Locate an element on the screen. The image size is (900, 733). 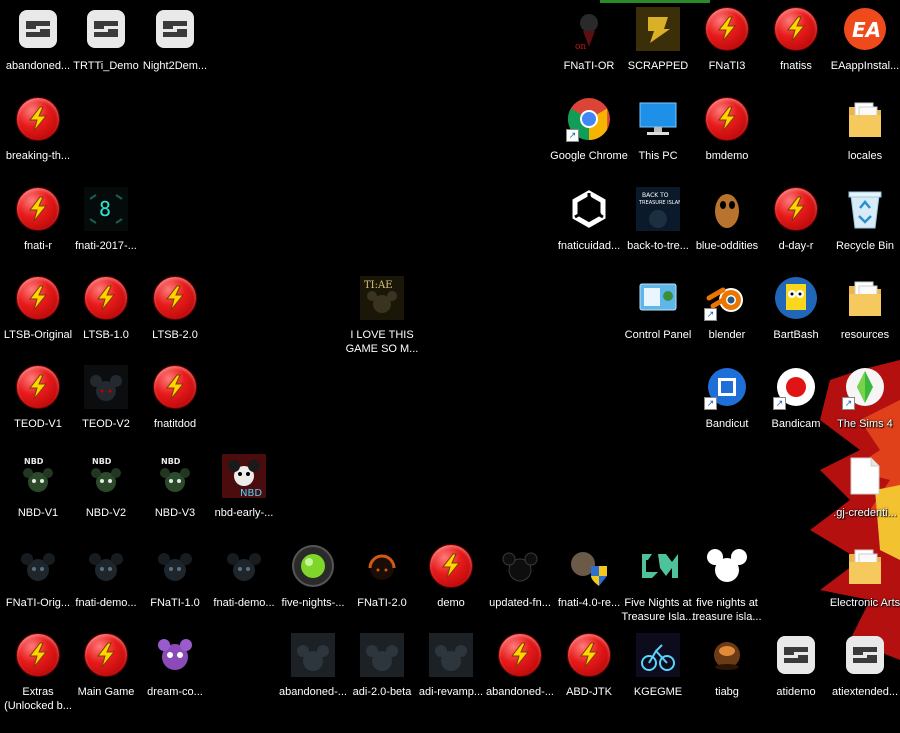
desktop-icon-label: fnatiss is located at coordinates (796, 66).